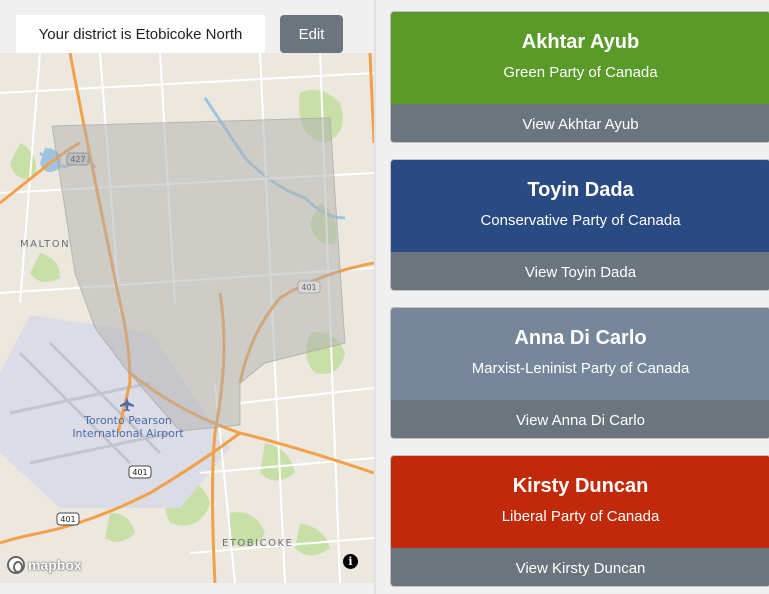 This screenshot has height=594, width=769. I want to click on mapbox-logo-icon, so click(16, 565).